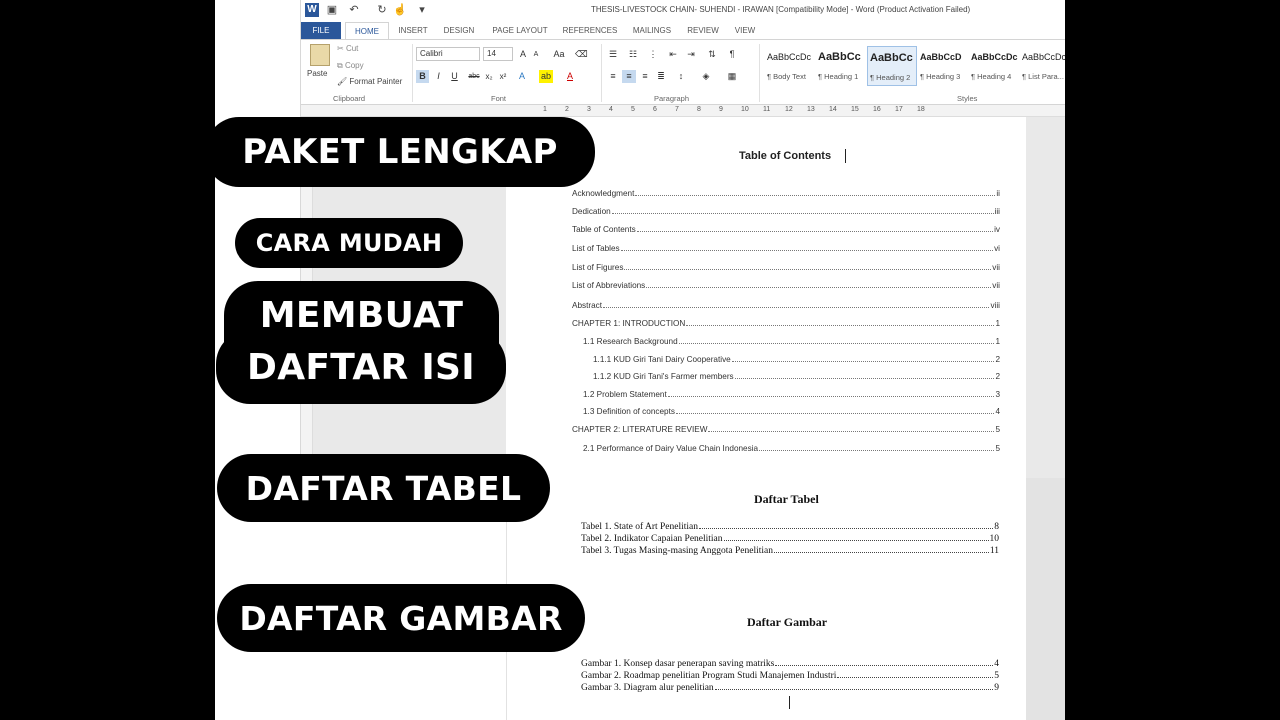 The height and width of the screenshot is (720, 1280). Describe the element at coordinates (786, 232) in the screenshot. I see `toc-entry: Table of Contents iv` at that location.